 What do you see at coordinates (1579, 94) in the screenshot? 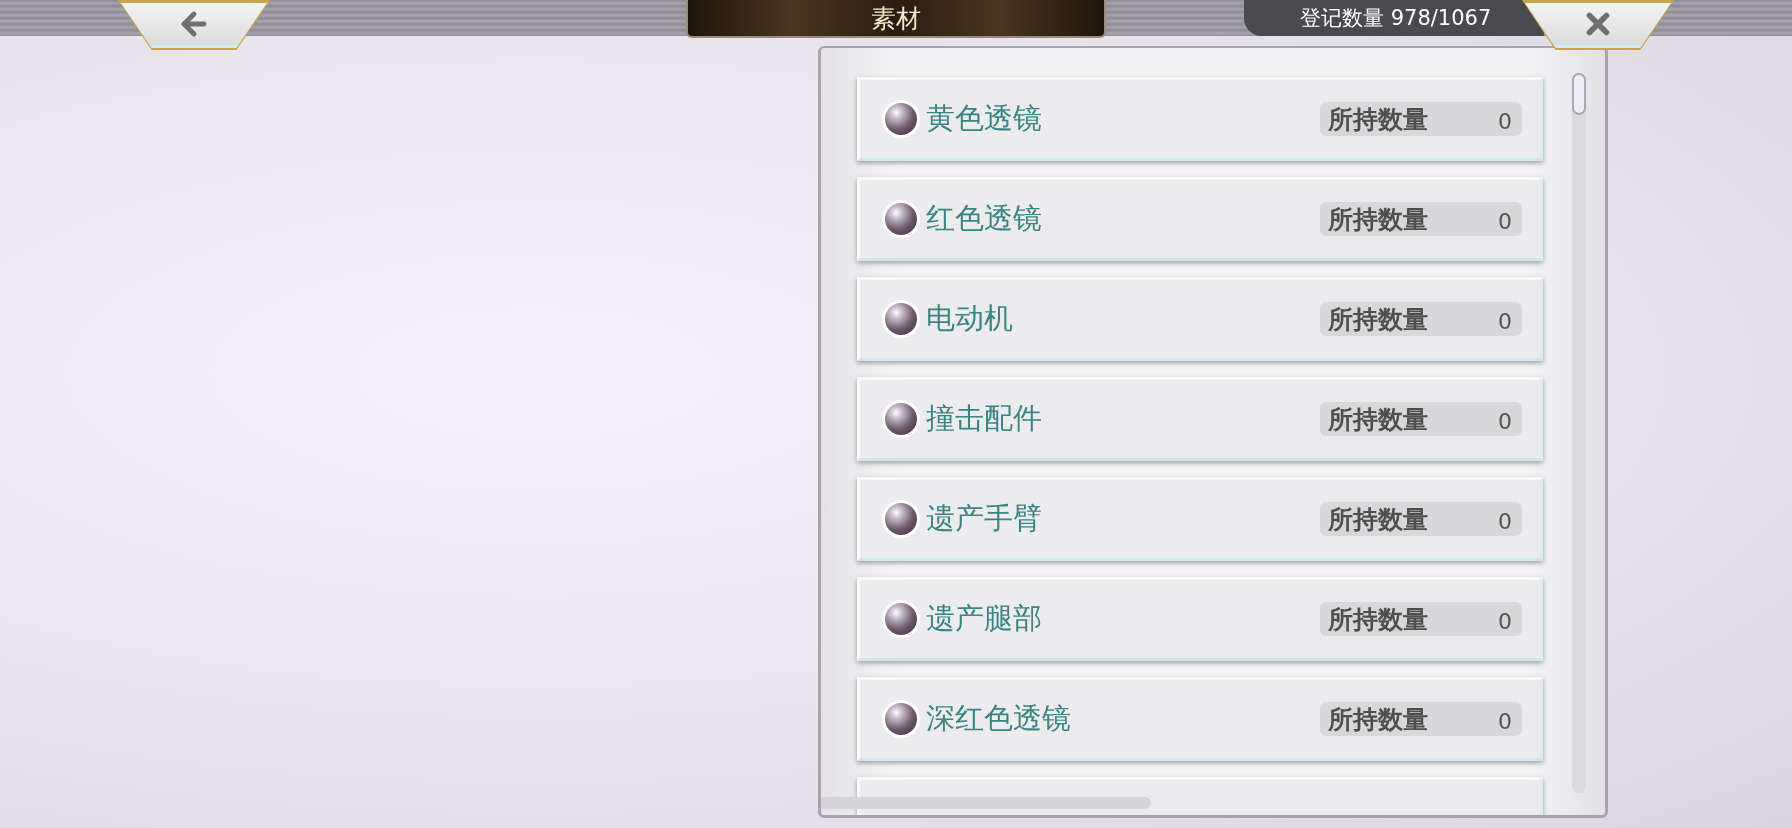
I see `scroll-thumb` at bounding box center [1579, 94].